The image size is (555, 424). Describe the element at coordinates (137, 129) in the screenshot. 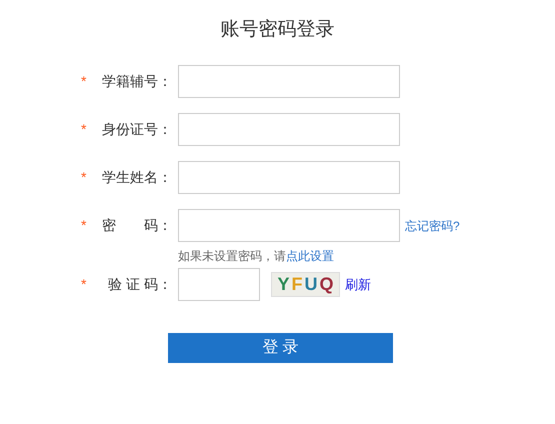

I see `field-label: 身份证号：` at that location.